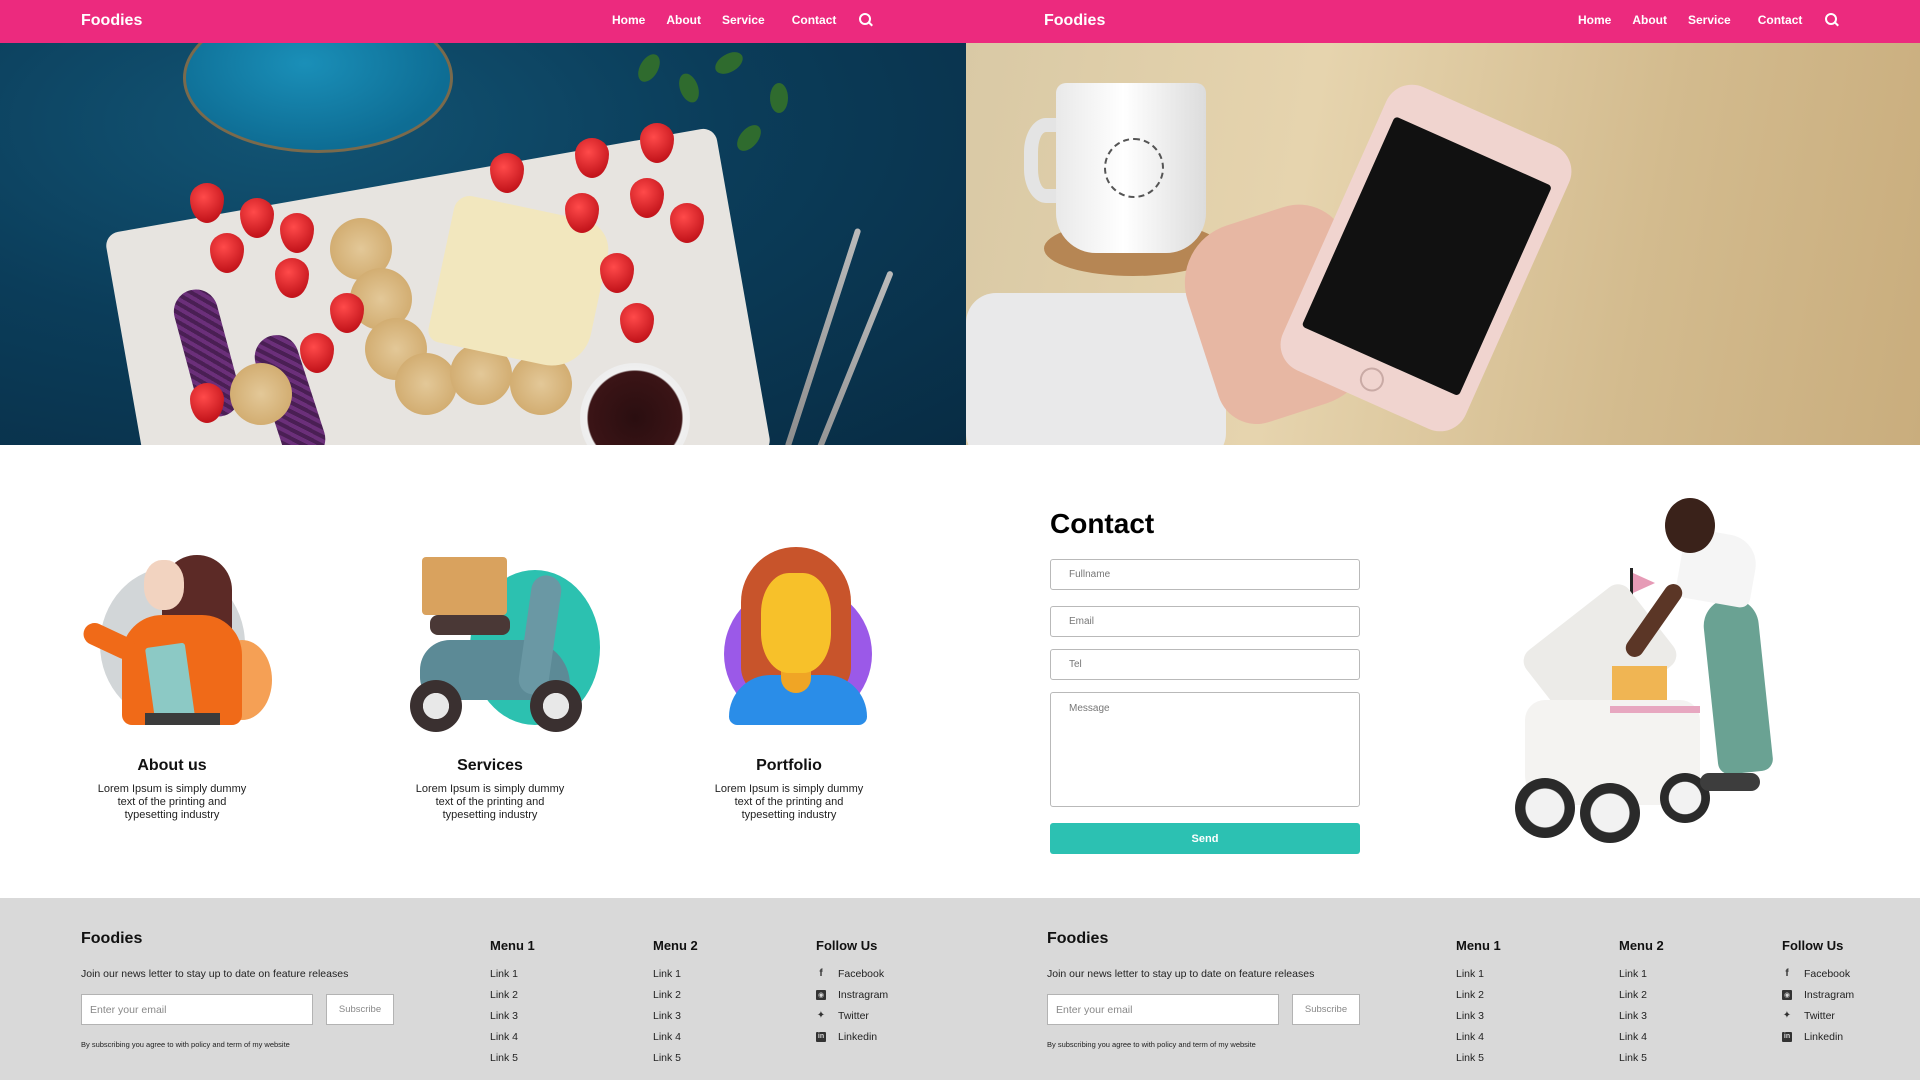 The image size is (1920, 1080). I want to click on message-input, so click(1205, 749).